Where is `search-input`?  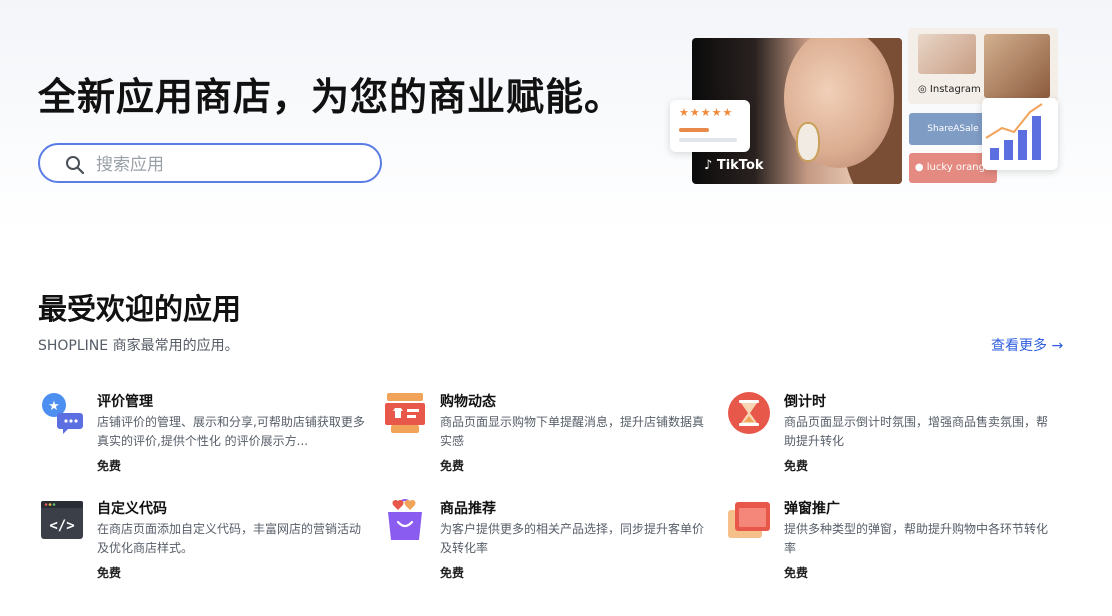 search-input is located at coordinates (231, 165).